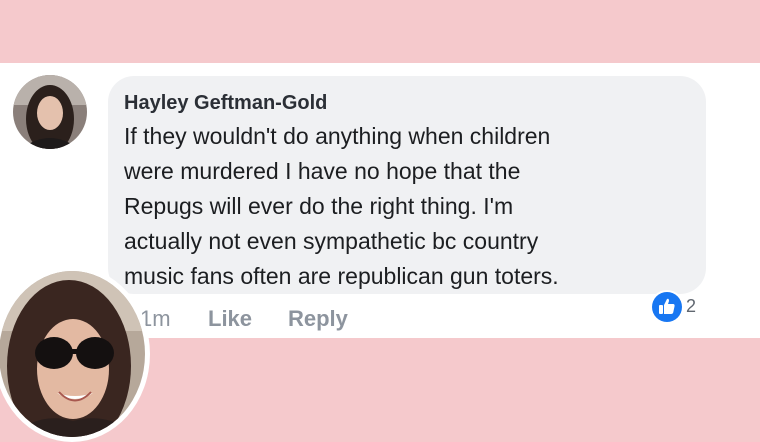 Image resolution: width=760 pixels, height=442 pixels. What do you see at coordinates (322, 171) in the screenshot?
I see `comment-line: were murdered I have no hope that the` at bounding box center [322, 171].